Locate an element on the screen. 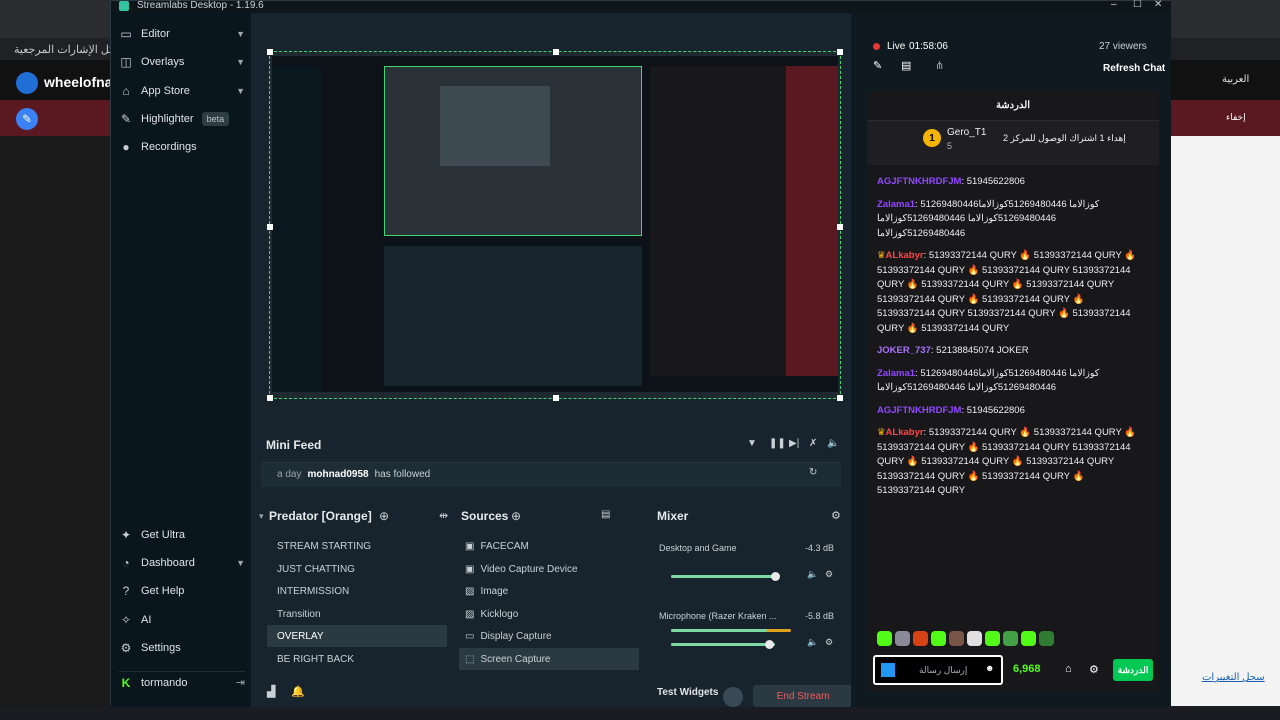  chat-input-row: إرسال رسالة ☻ 6,968 ⌂ ⚙ الدردشة is located at coordinates (1013, 669).